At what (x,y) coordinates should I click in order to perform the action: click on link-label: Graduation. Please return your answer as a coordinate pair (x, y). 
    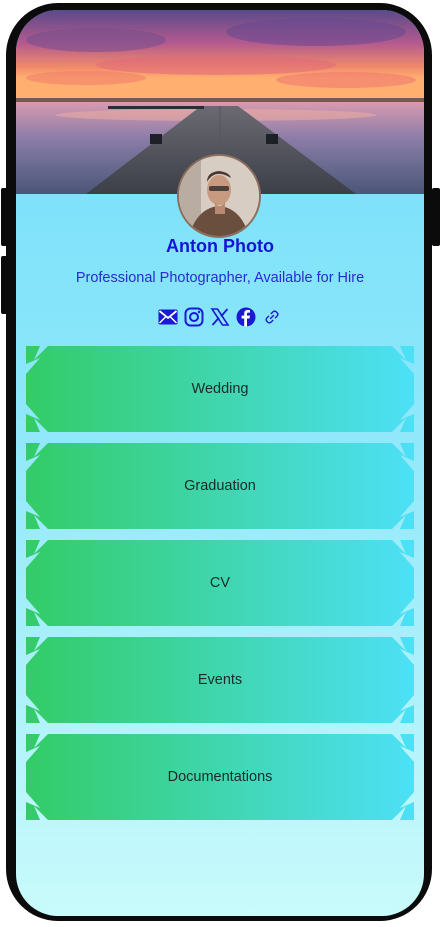
    Looking at the image, I should click on (220, 486).